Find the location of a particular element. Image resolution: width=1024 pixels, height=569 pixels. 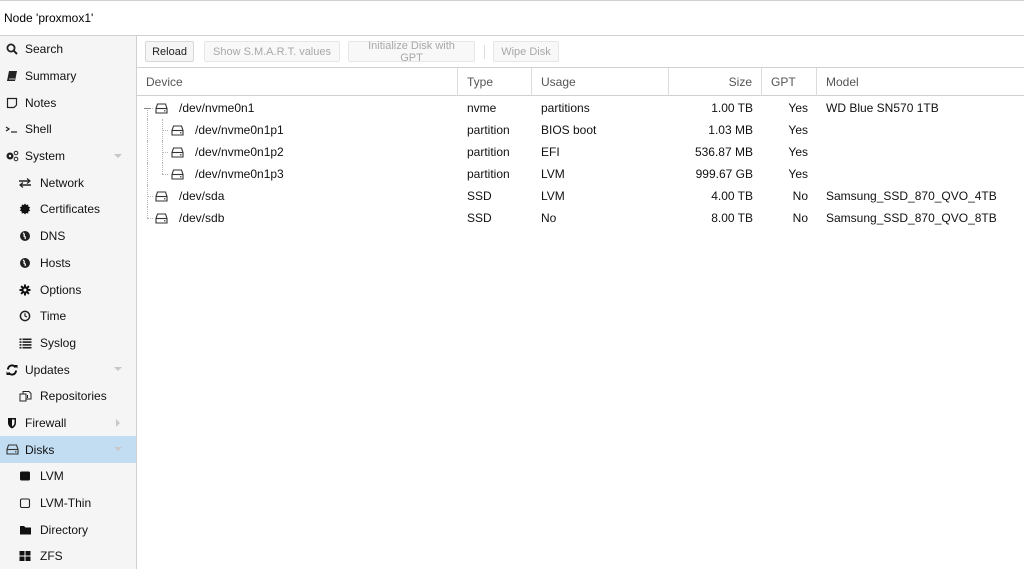

sidebar-item-label: Shell is located at coordinates (38, 129).